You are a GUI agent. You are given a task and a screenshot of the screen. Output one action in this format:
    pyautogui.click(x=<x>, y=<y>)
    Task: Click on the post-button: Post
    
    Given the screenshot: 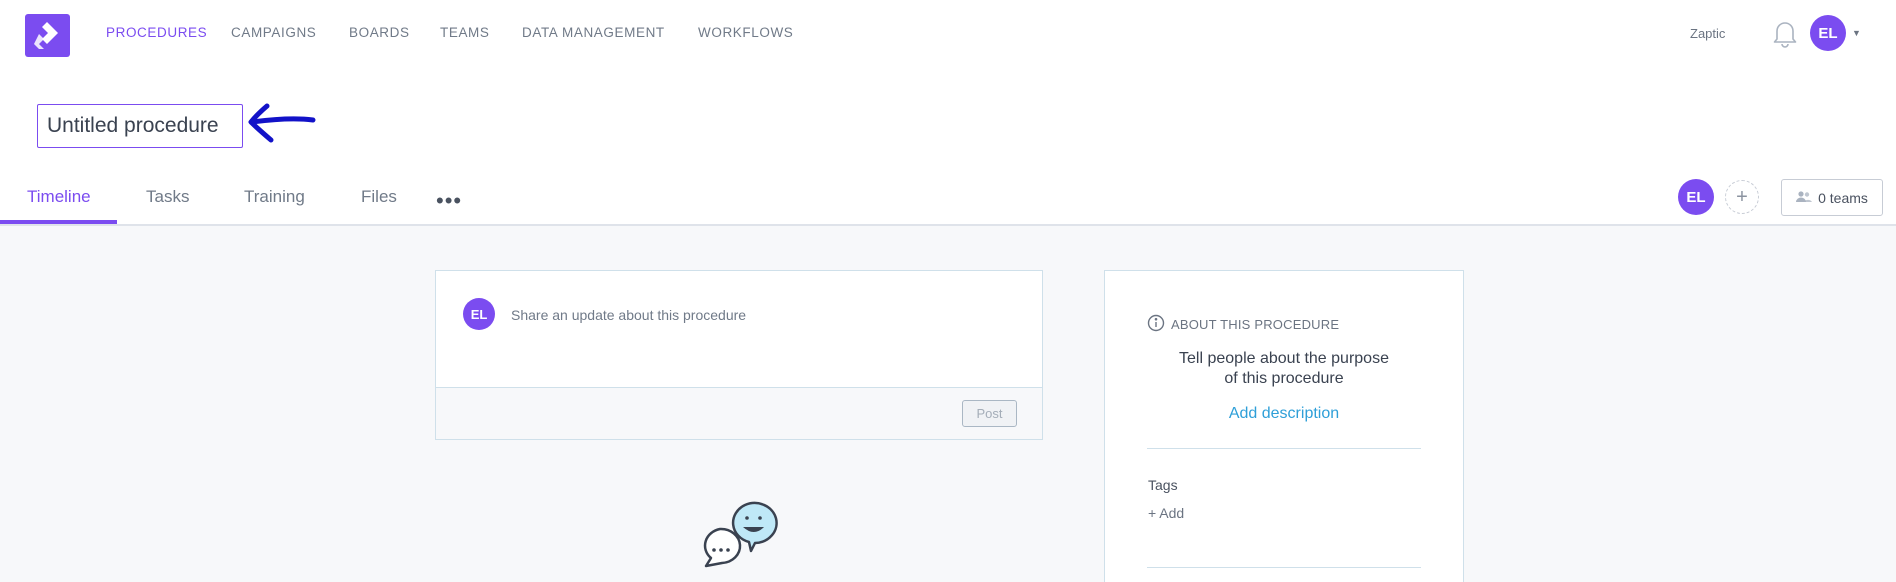 What is the action you would take?
    pyautogui.click(x=989, y=413)
    